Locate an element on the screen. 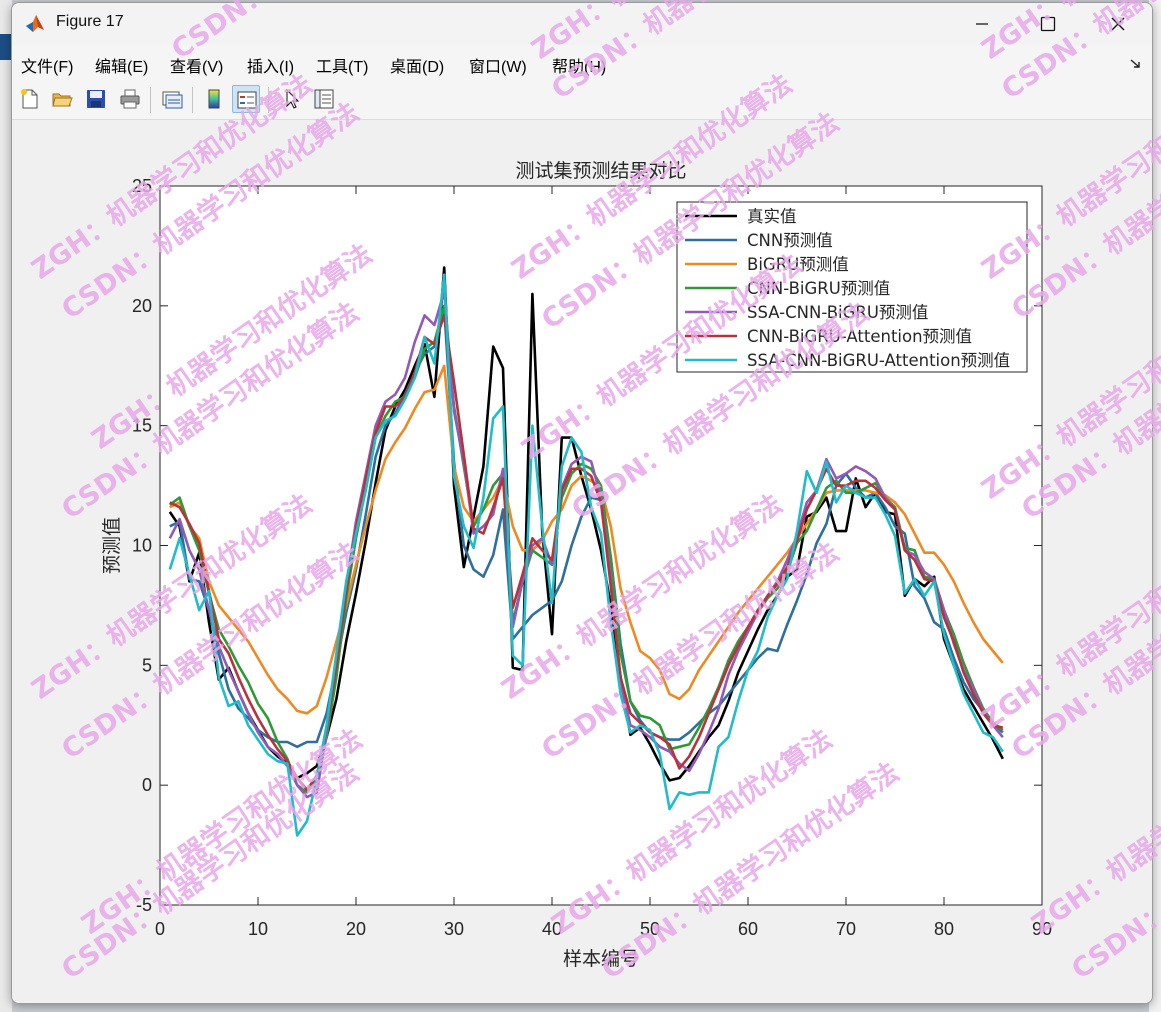  x-tick-label: 20 is located at coordinates (356, 929).